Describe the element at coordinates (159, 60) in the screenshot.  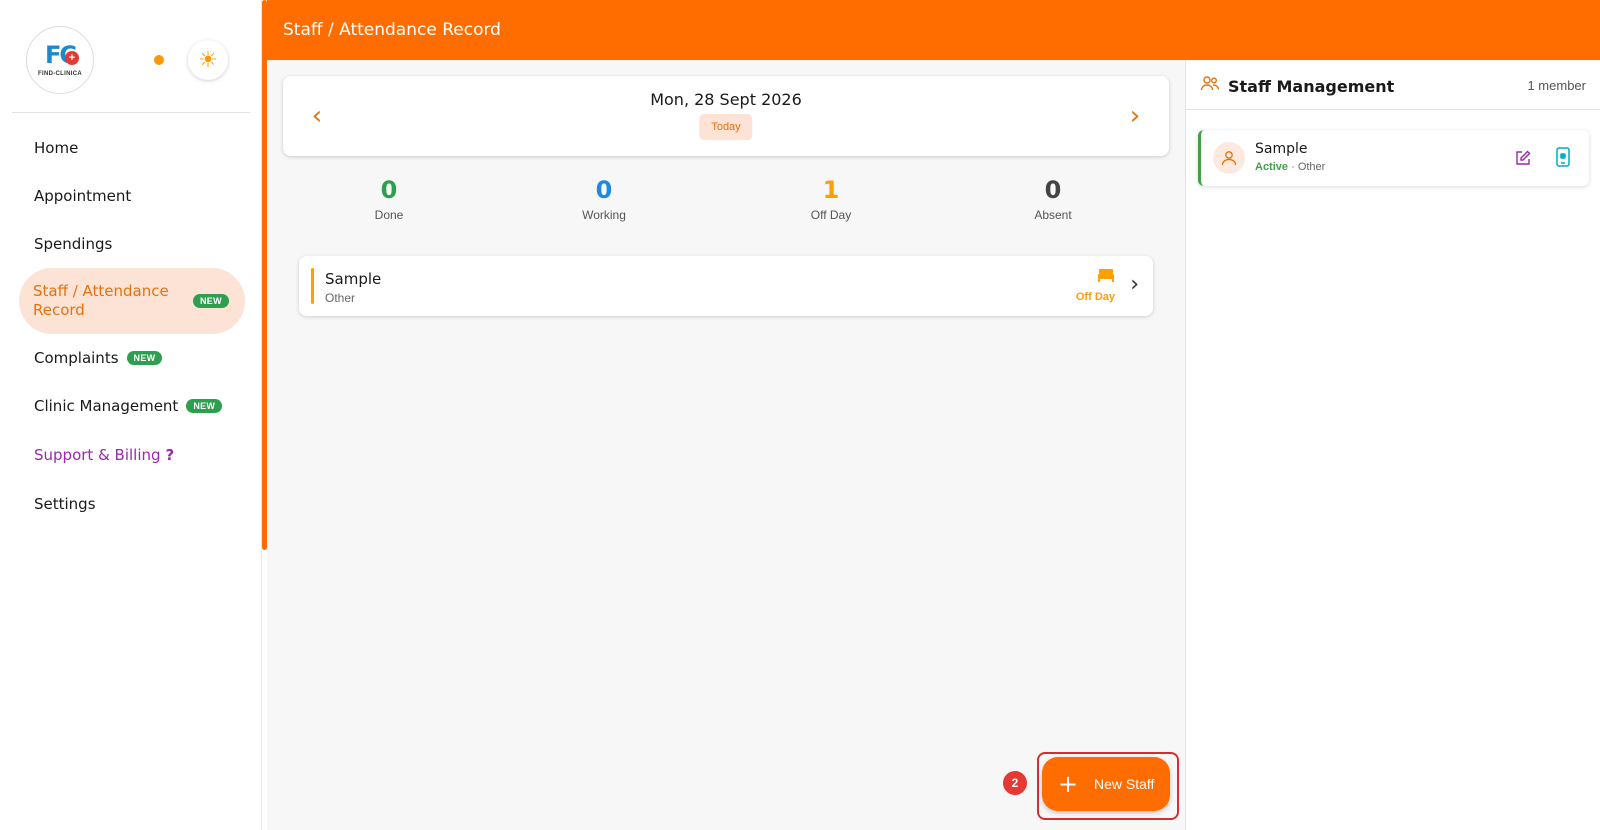
I see `status-dot` at that location.